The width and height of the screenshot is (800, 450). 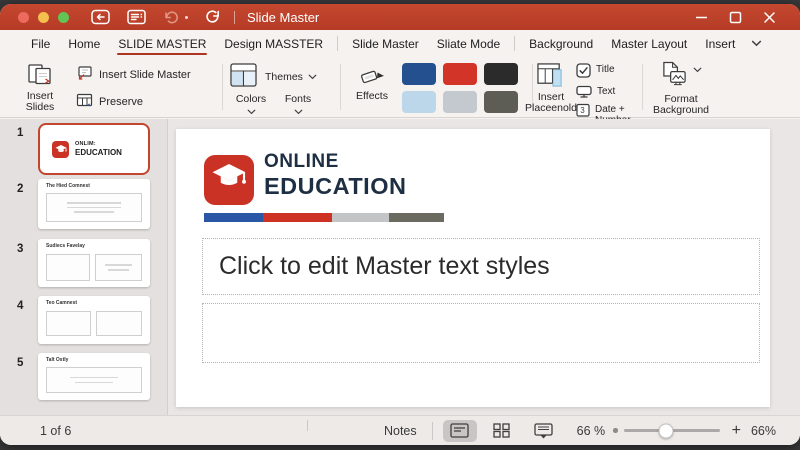 I want to click on text-checkbox-label: Text, so click(x=606, y=91).